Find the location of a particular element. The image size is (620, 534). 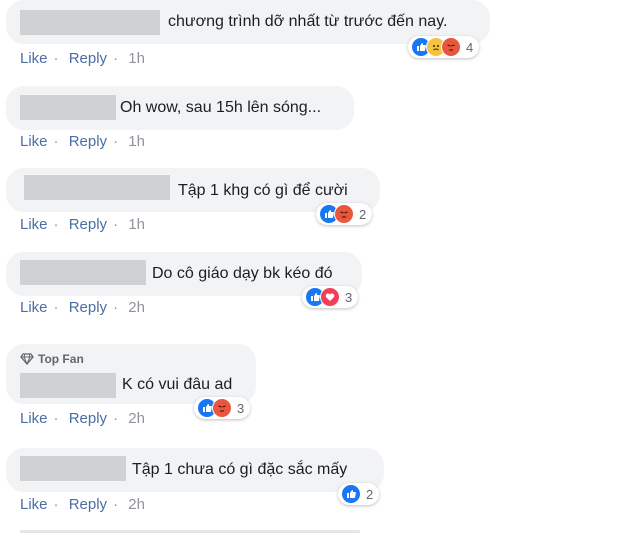

comment-text: Do cô giáo dạy bk kéo đó is located at coordinates (242, 273).